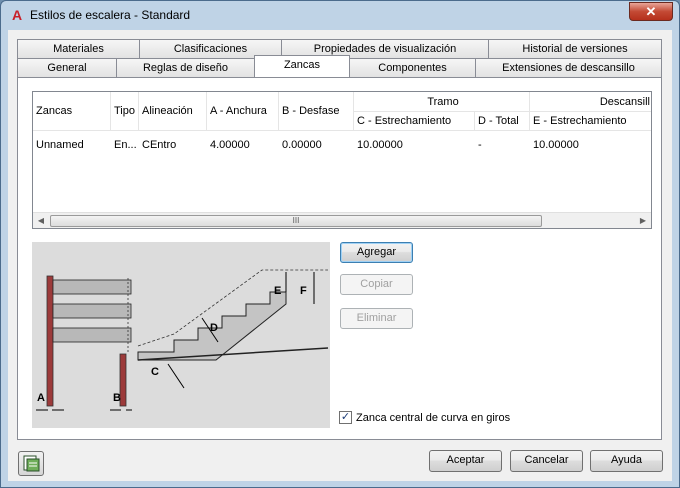 Image resolution: width=680 pixels, height=488 pixels. Describe the element at coordinates (414, 121) in the screenshot. I see `col-header-c-estrechamiento: C - Estrechamiento` at that location.